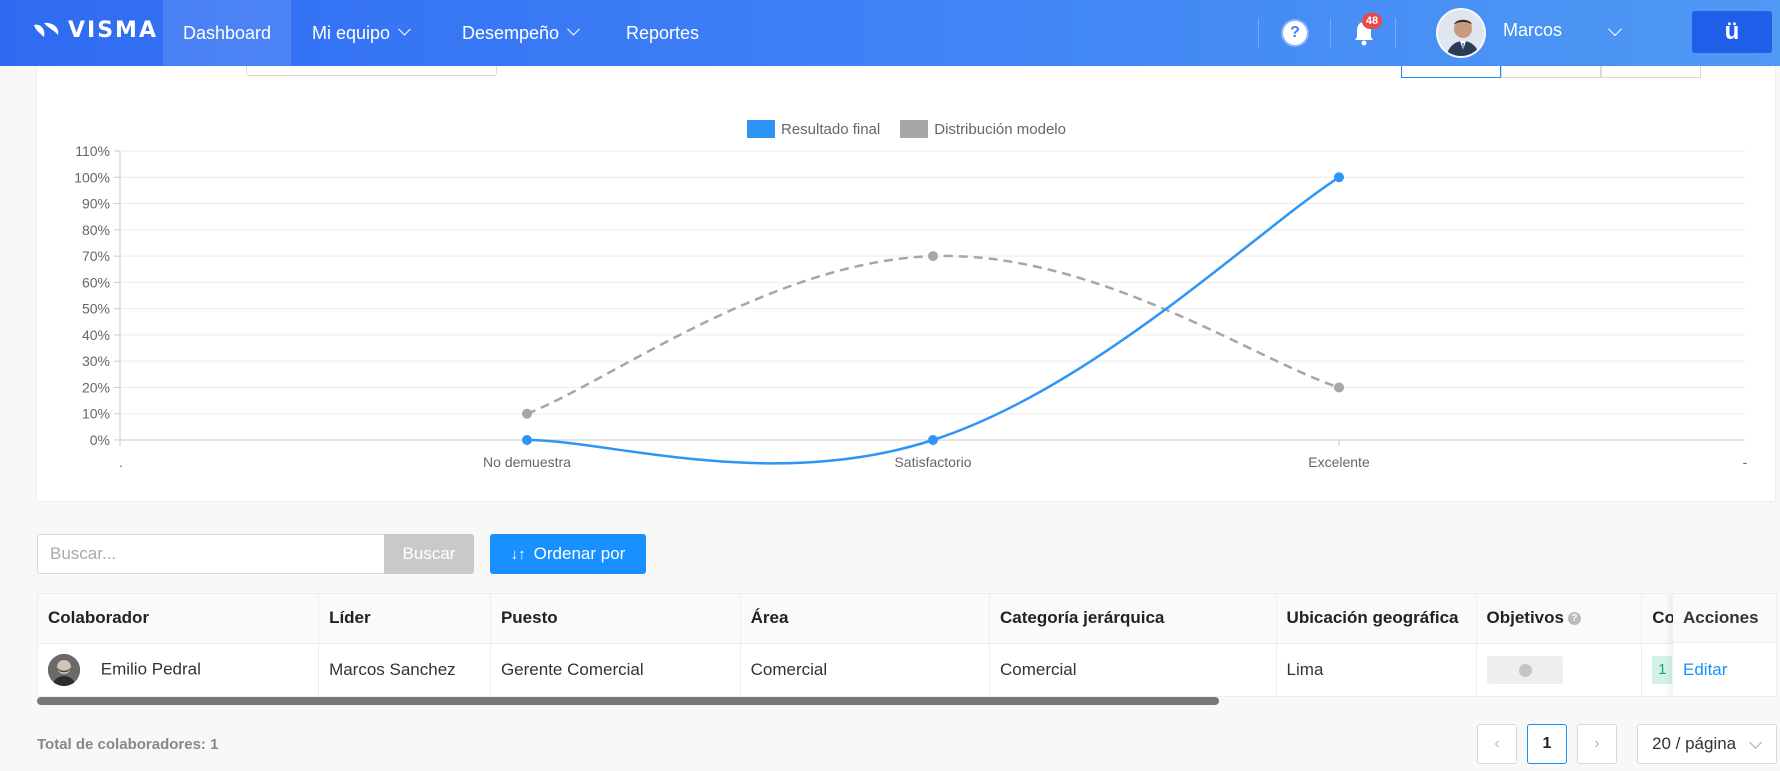  I want to click on col-header-objetivos: Objetivos?, so click(1559, 619).